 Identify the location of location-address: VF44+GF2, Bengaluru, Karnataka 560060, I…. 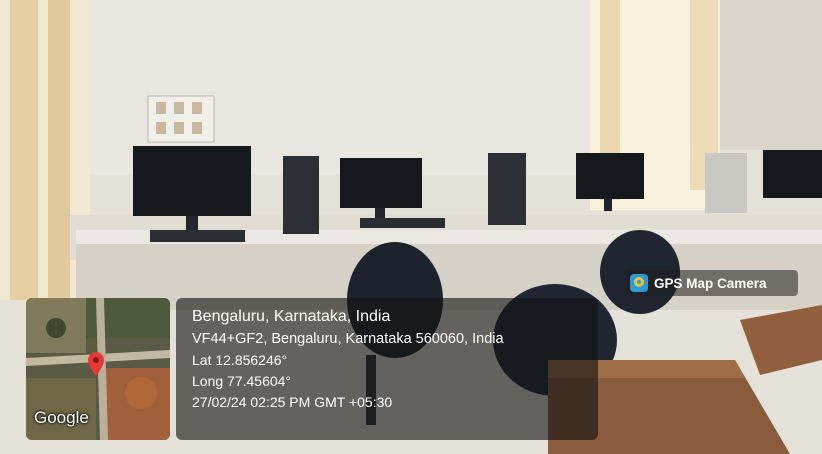
(348, 339).